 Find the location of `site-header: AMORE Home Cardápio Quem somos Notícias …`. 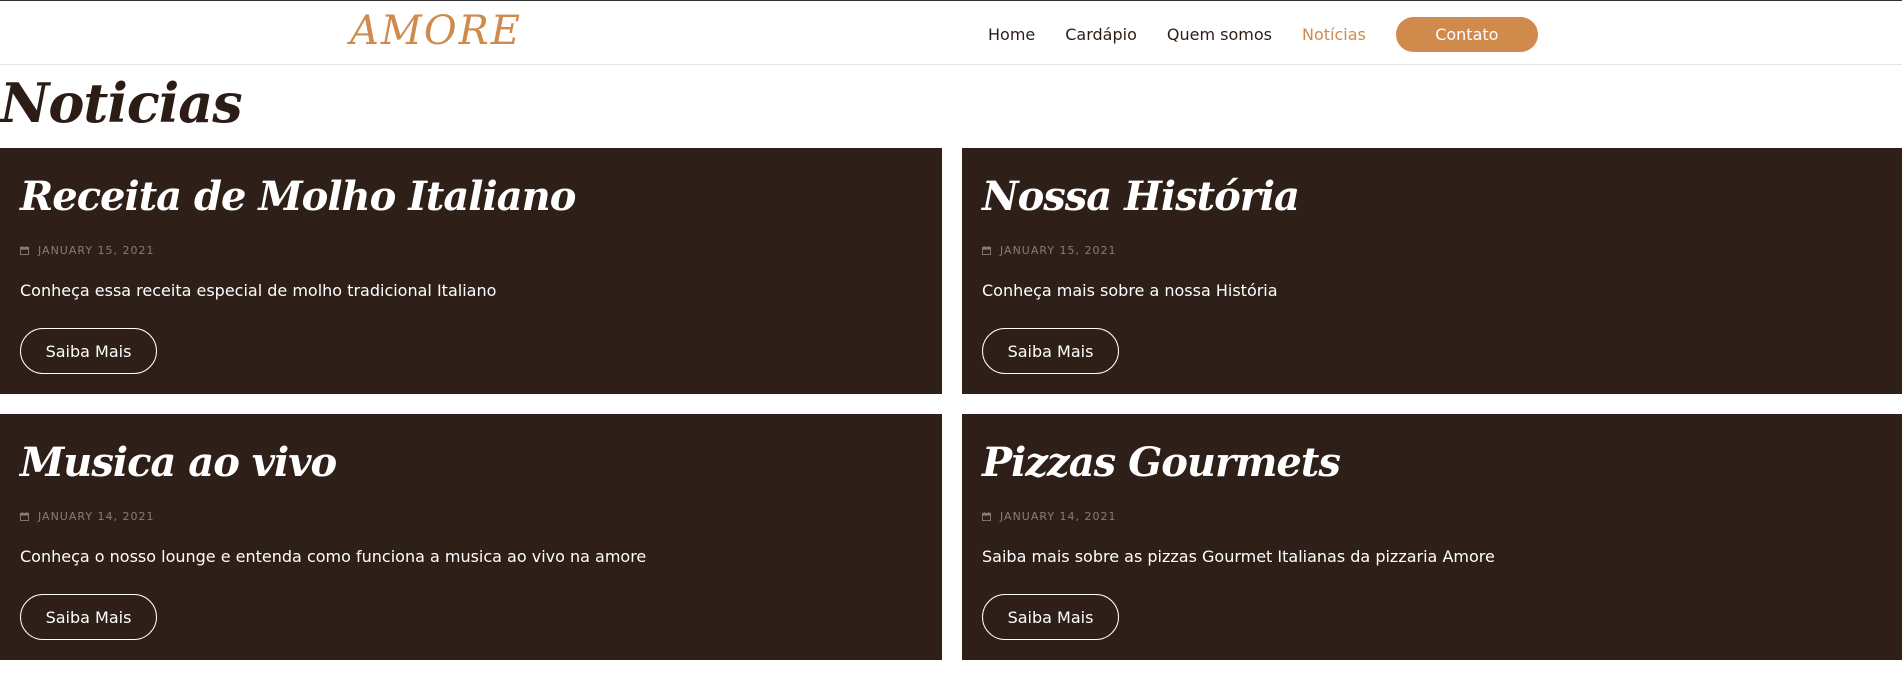

site-header: AMORE Home Cardápio Quem somos Notícias … is located at coordinates (951, 33).